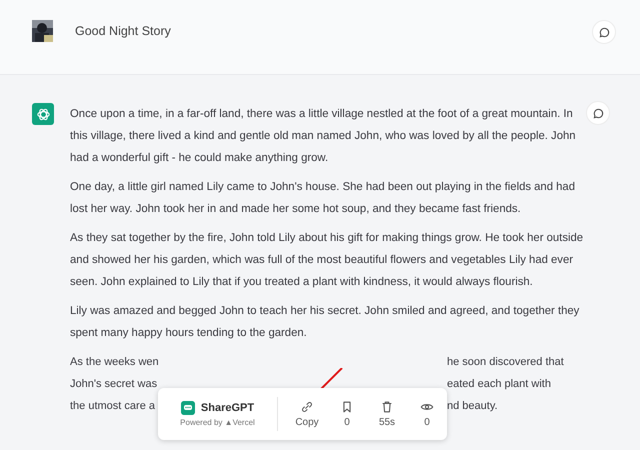  I want to click on link-icon, so click(307, 407).